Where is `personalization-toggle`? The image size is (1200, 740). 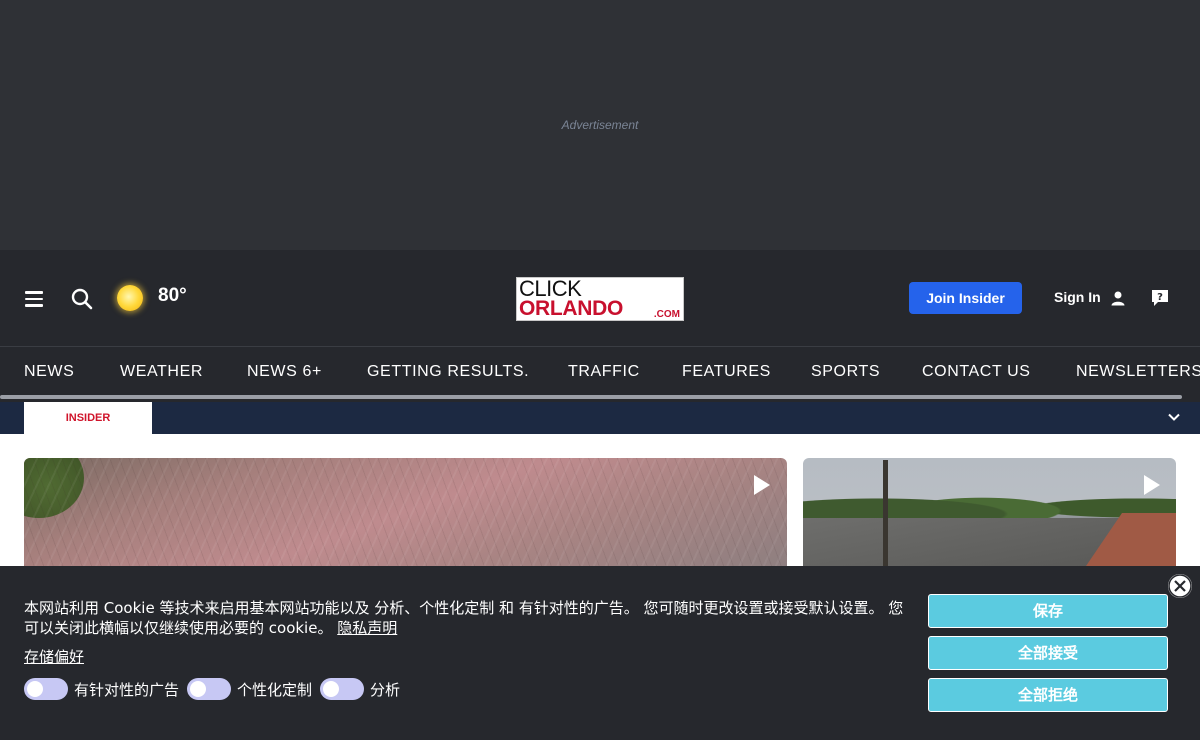
personalization-toggle is located at coordinates (209, 689).